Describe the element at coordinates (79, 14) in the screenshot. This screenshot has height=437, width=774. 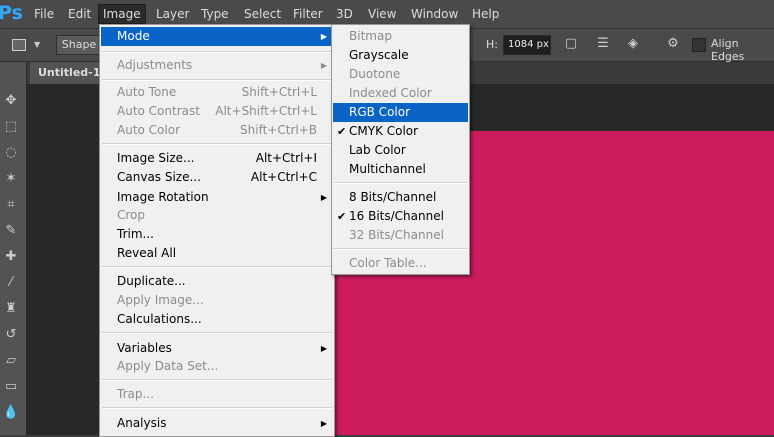
I see `menu-edit: Edit` at that location.